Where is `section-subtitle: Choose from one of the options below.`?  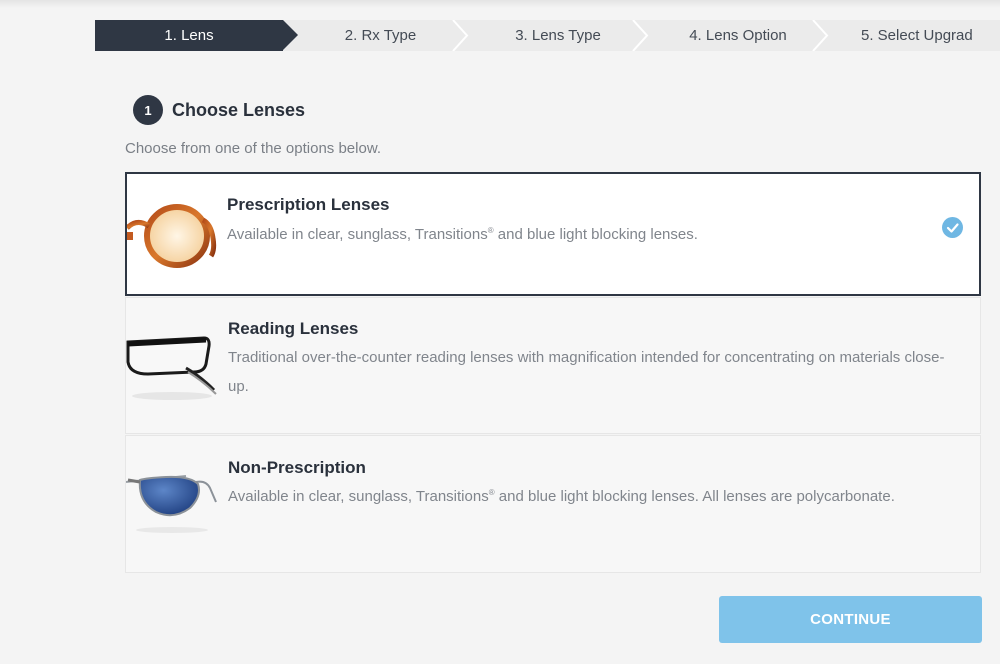
section-subtitle: Choose from one of the options below. is located at coordinates (253, 148).